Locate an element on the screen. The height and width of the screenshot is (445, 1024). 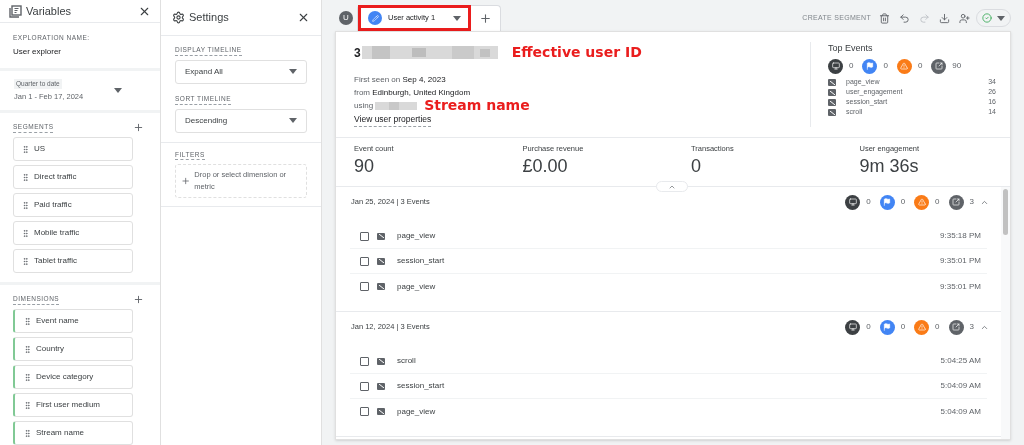
segment-chip: Mobile traffic is located at coordinates (73, 233).